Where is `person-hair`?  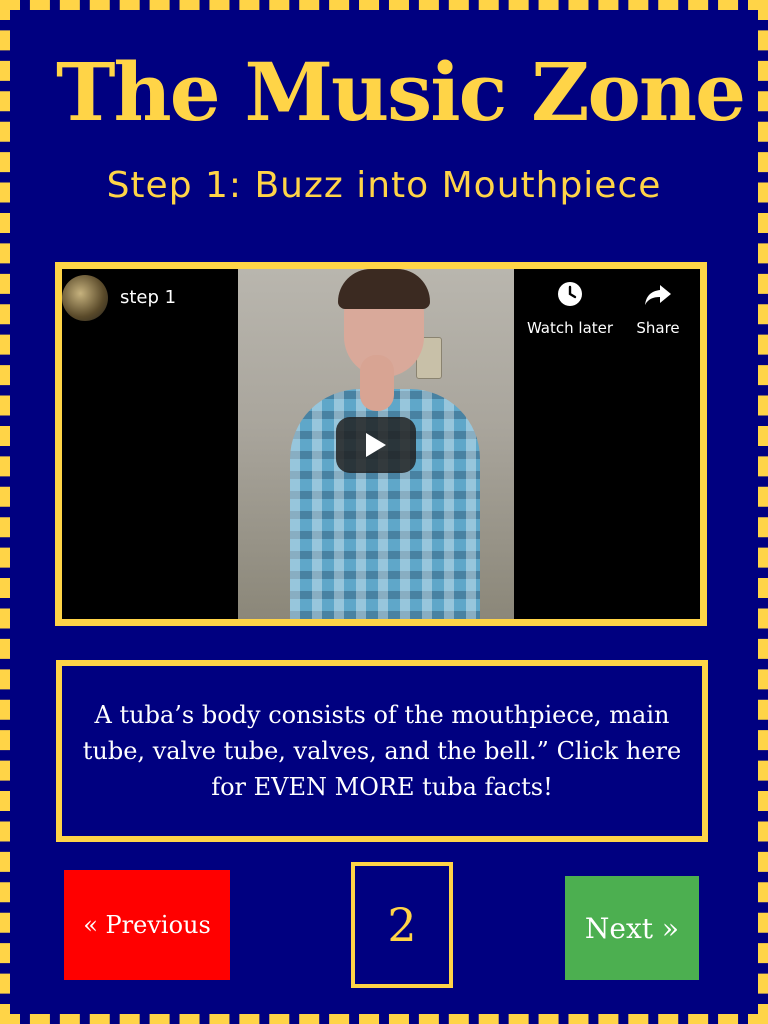 person-hair is located at coordinates (384, 289).